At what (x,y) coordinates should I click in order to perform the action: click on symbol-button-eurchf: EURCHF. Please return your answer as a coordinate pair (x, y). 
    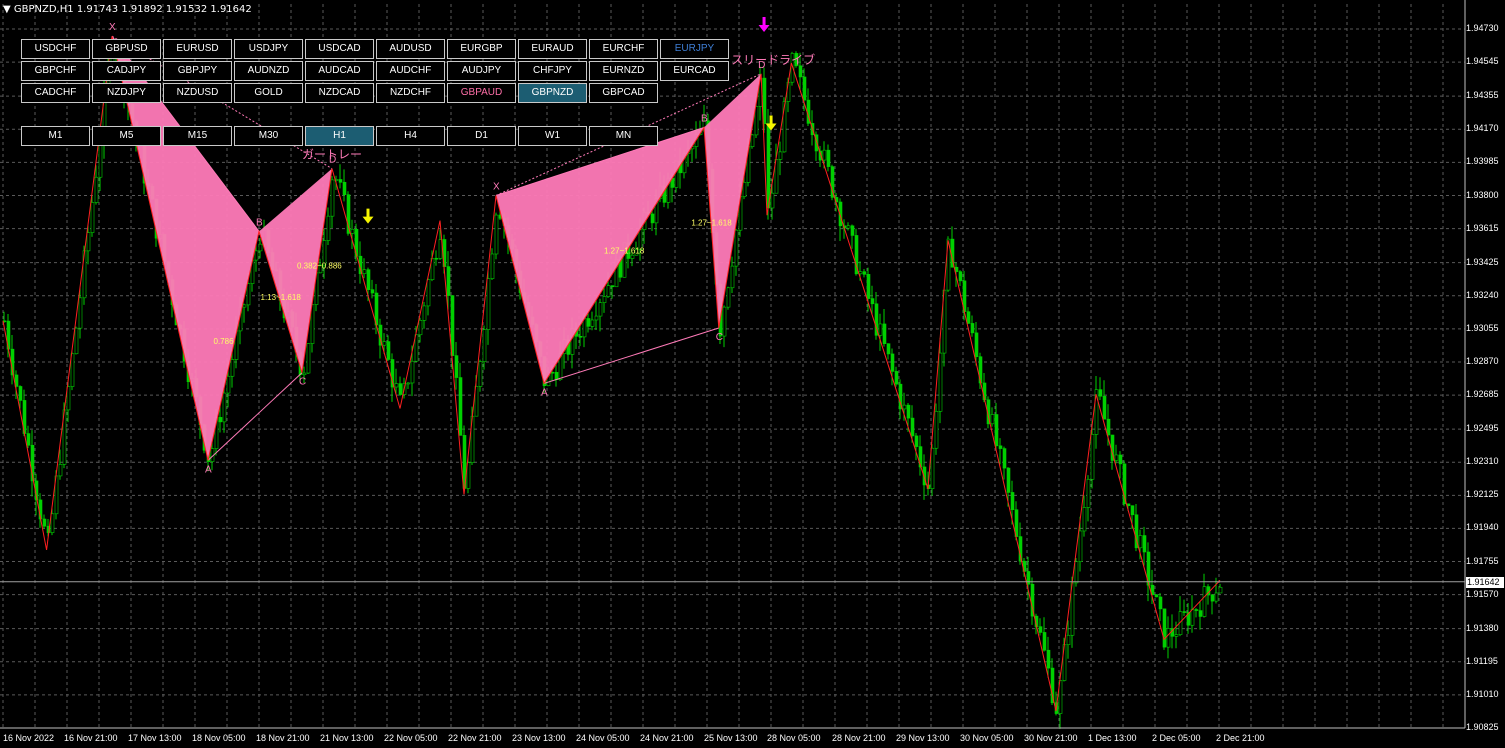
    Looking at the image, I should click on (623, 49).